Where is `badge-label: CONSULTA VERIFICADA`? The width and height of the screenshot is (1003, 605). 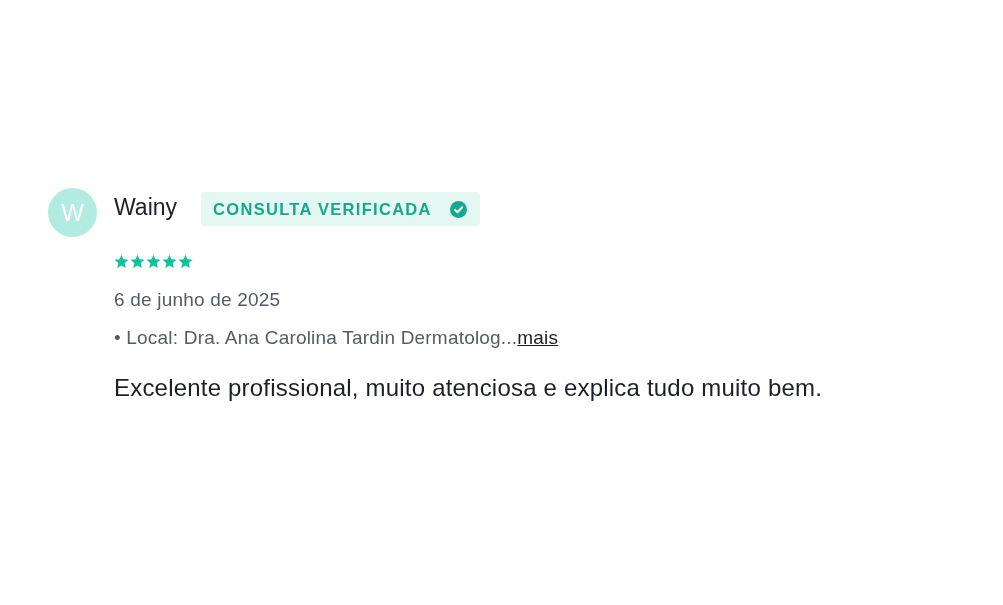 badge-label: CONSULTA VERIFICADA is located at coordinates (322, 209).